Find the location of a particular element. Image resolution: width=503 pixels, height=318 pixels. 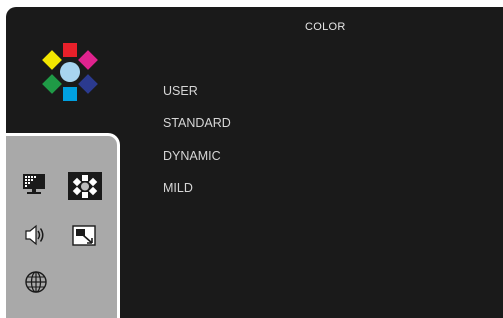

menu-item-standard: STANDARD is located at coordinates (197, 123).